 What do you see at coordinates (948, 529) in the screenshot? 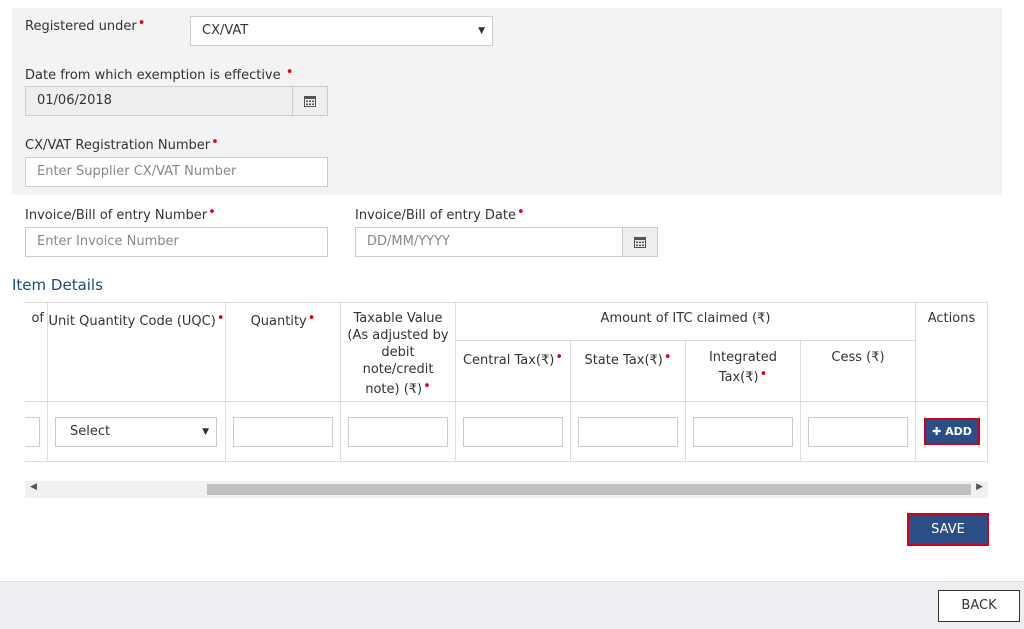
I see `save-button: SAVE` at bounding box center [948, 529].